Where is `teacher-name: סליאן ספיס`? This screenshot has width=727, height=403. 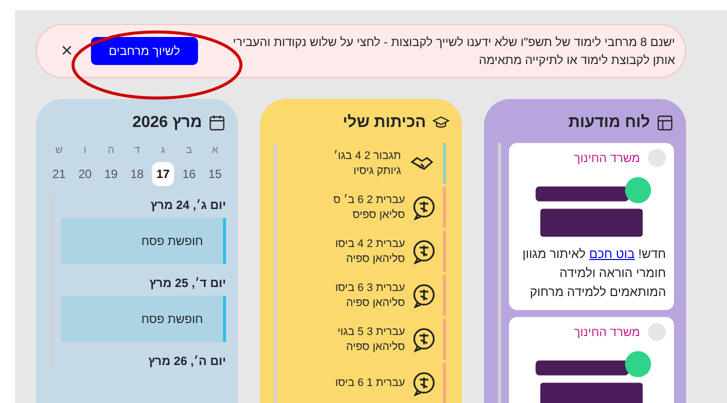
teacher-name: סליאן ספיס is located at coordinates (378, 215).